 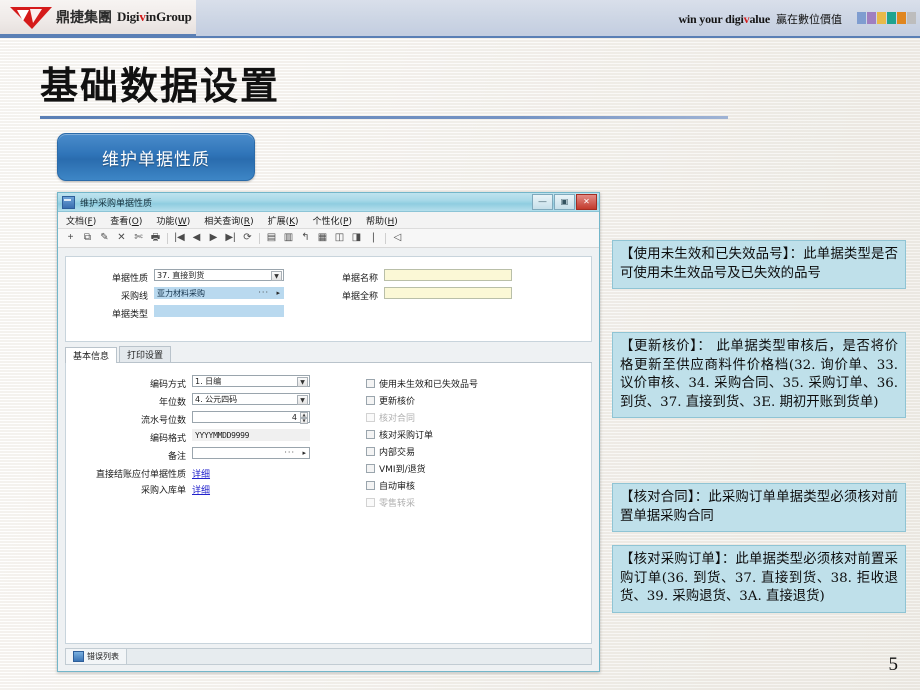 I want to click on close-button: ✕, so click(x=586, y=202).